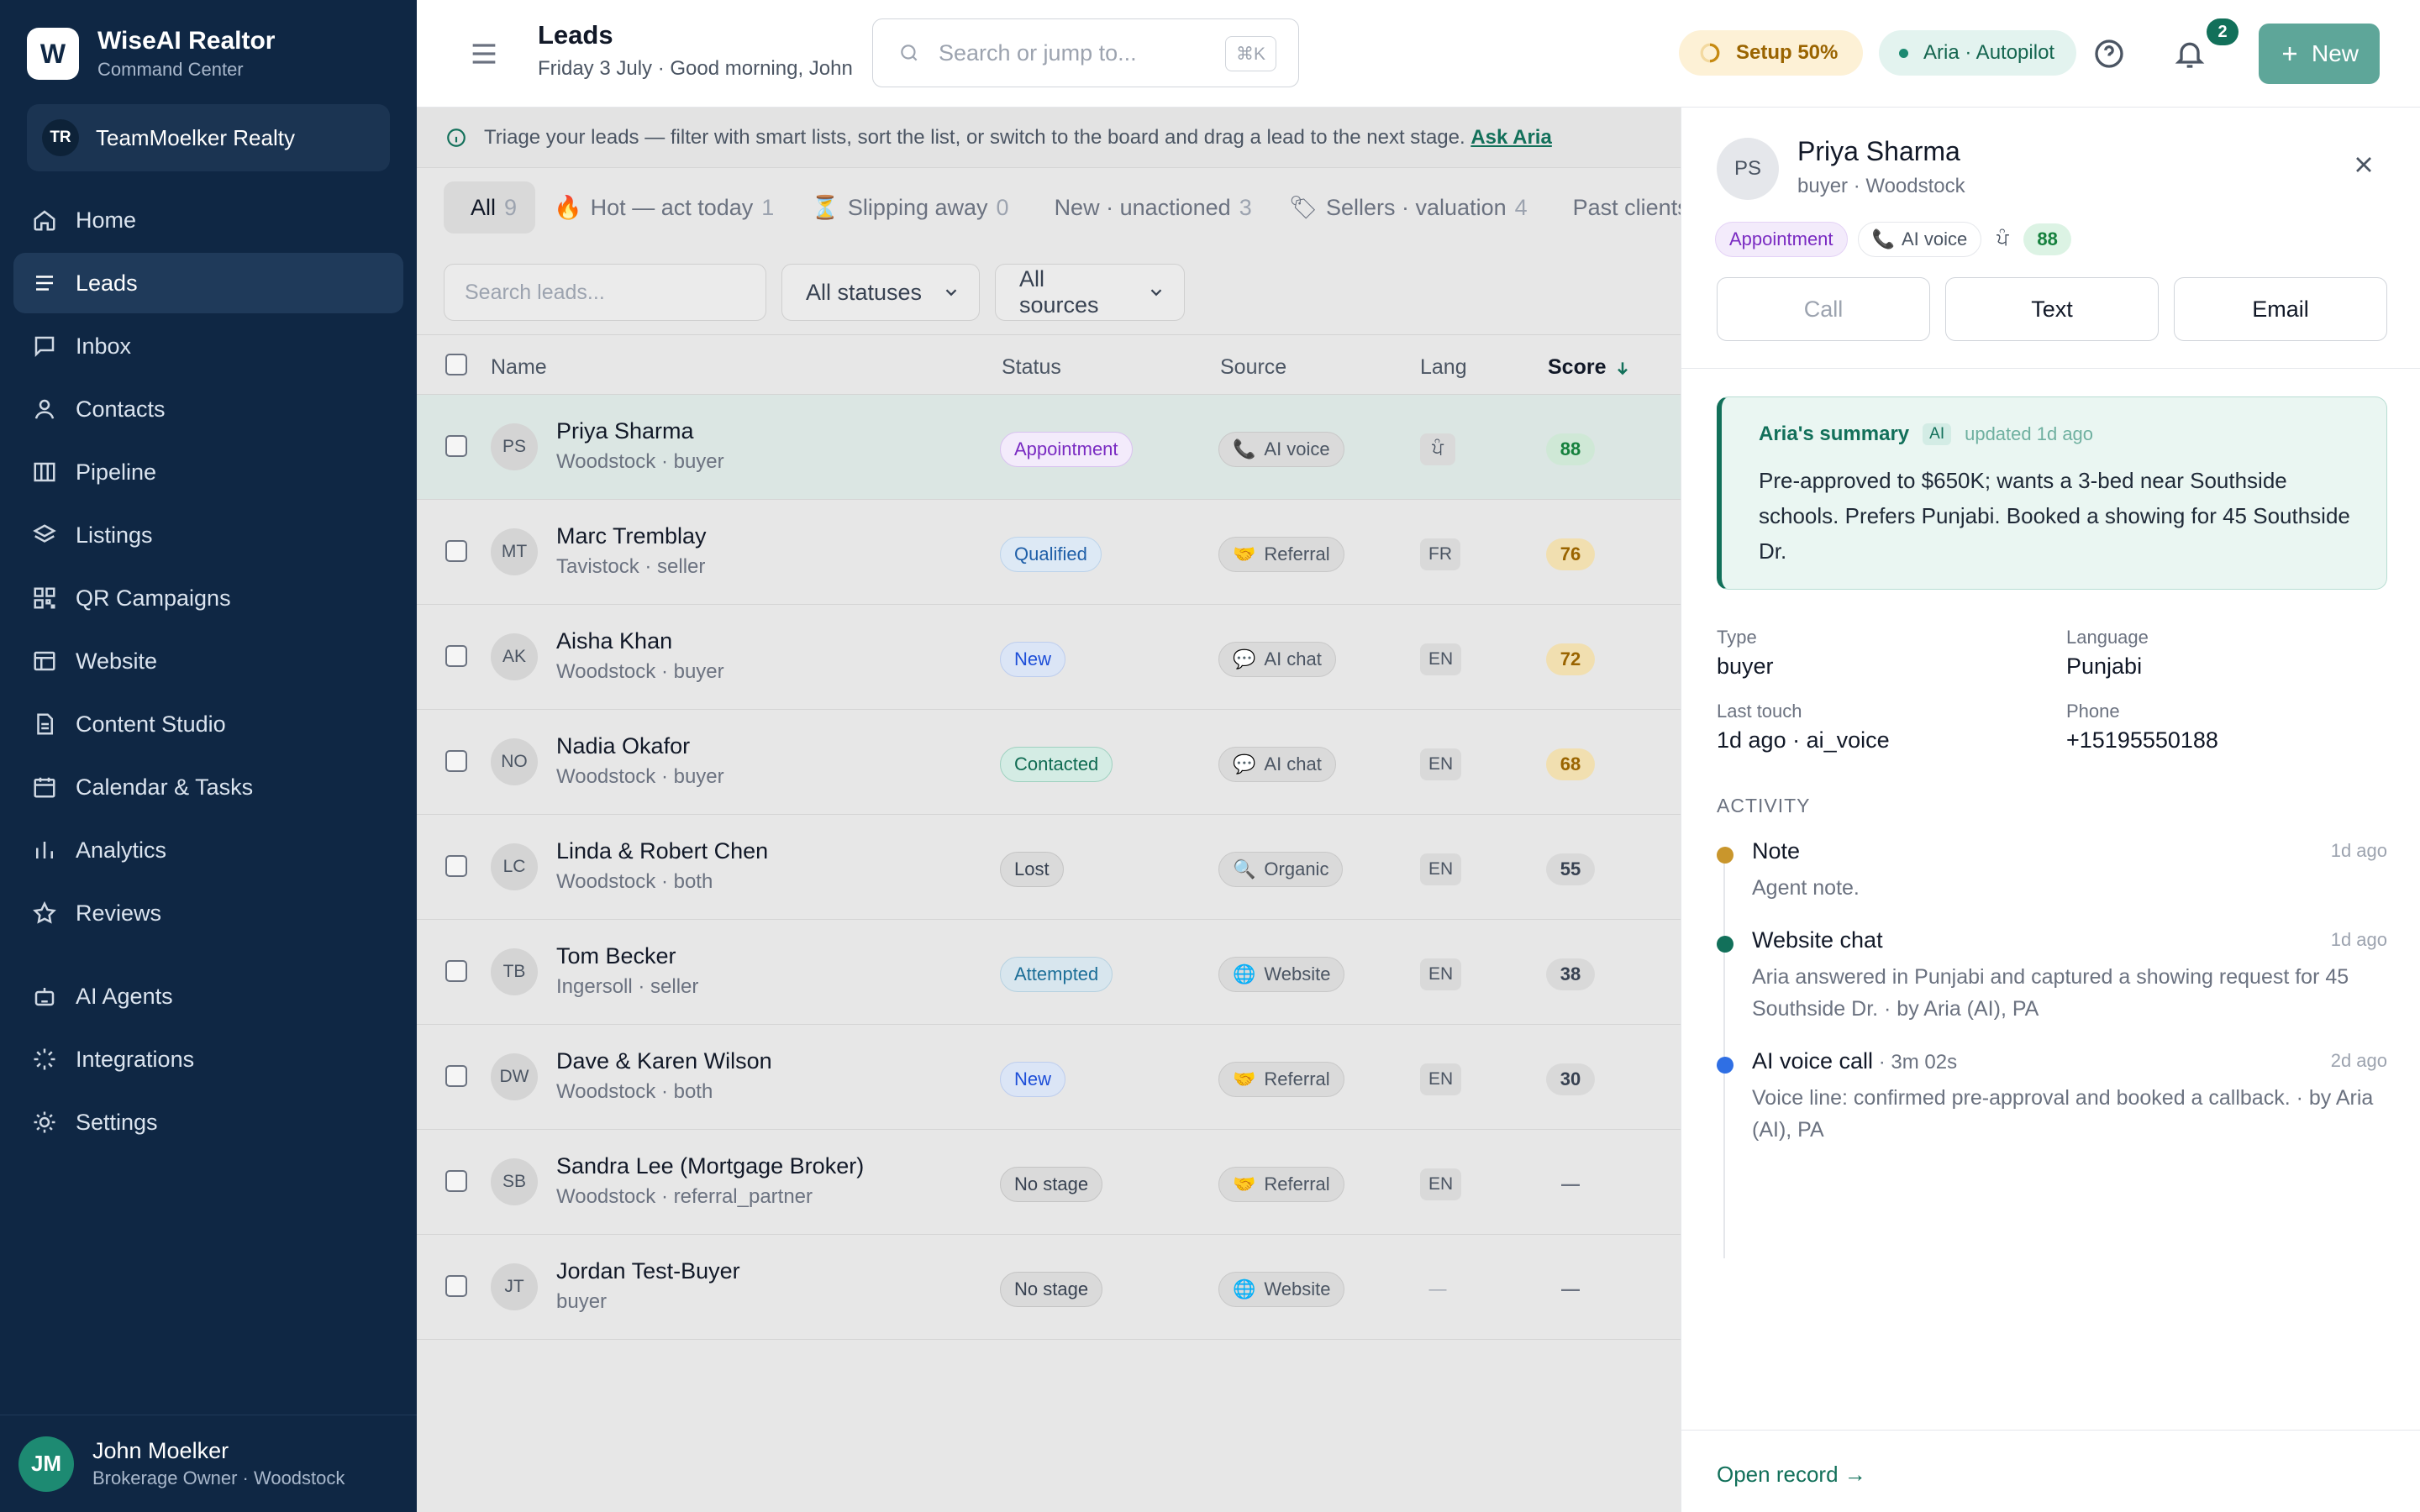 The image size is (2420, 1512). Describe the element at coordinates (1570, 974) in the screenshot. I see `score-badge: 38` at that location.